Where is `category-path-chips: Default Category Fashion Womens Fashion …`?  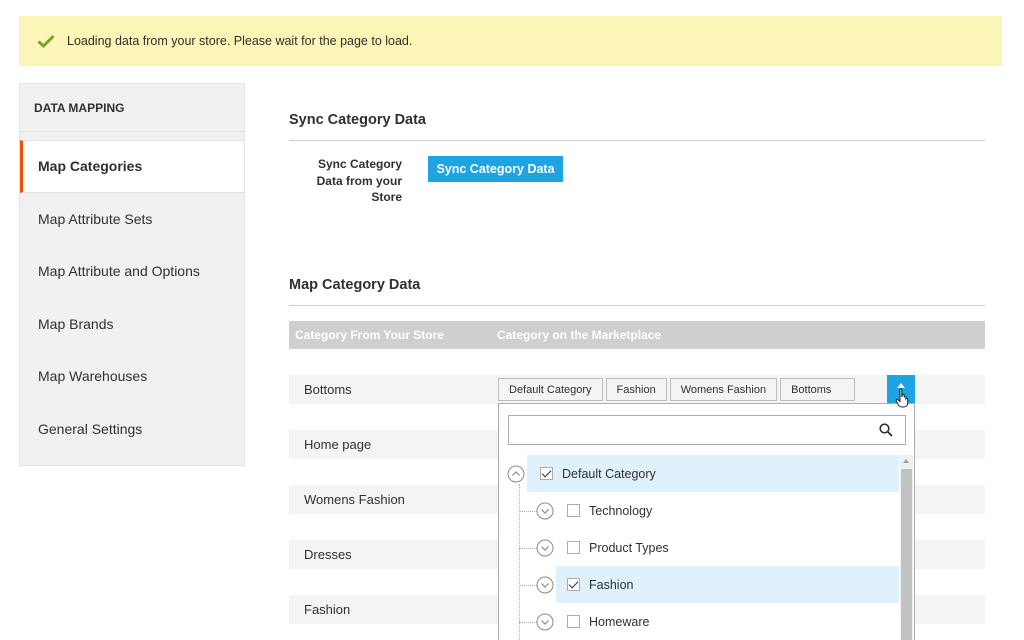
category-path-chips: Default Category Fashion Womens Fashion … is located at coordinates (678, 389).